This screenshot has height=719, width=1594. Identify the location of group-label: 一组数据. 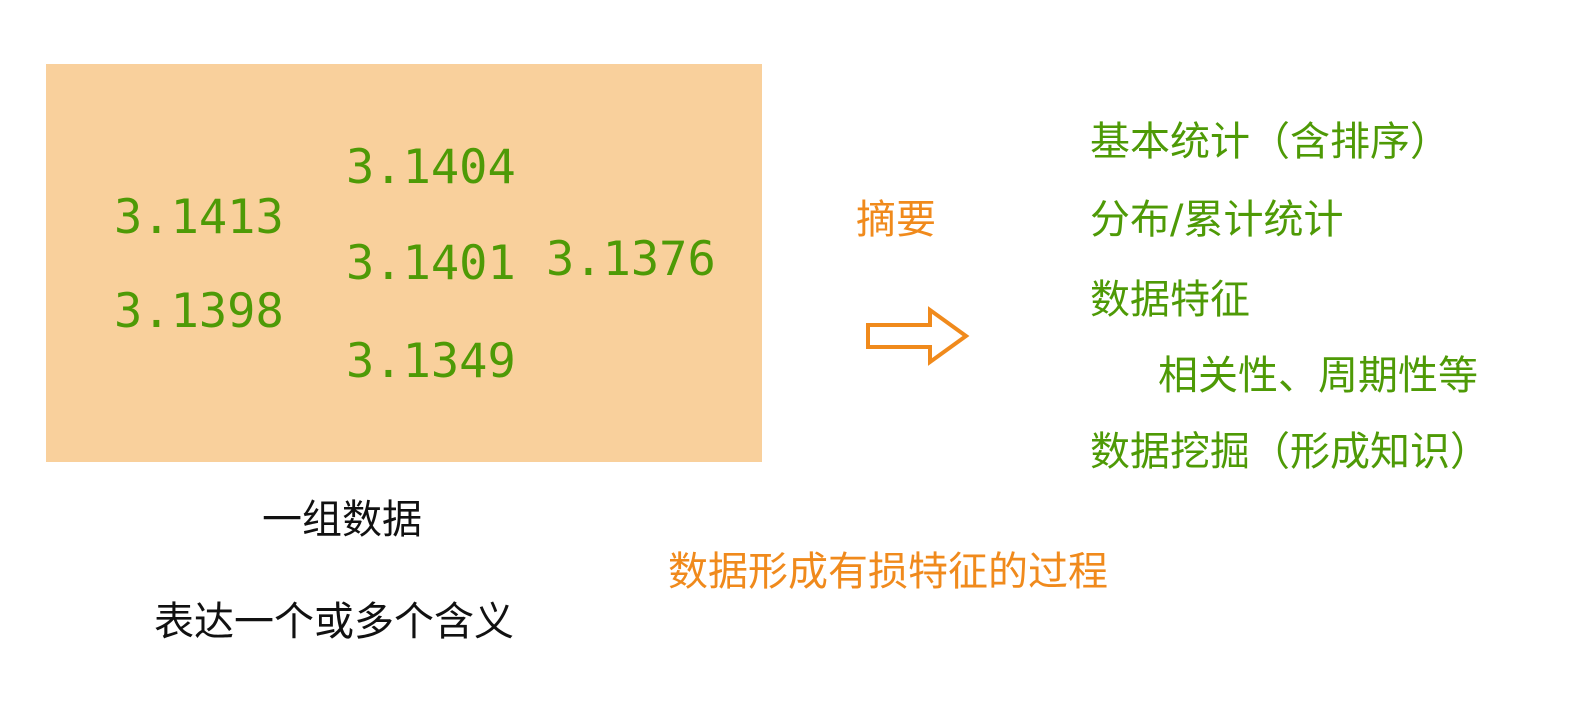
(342, 520).